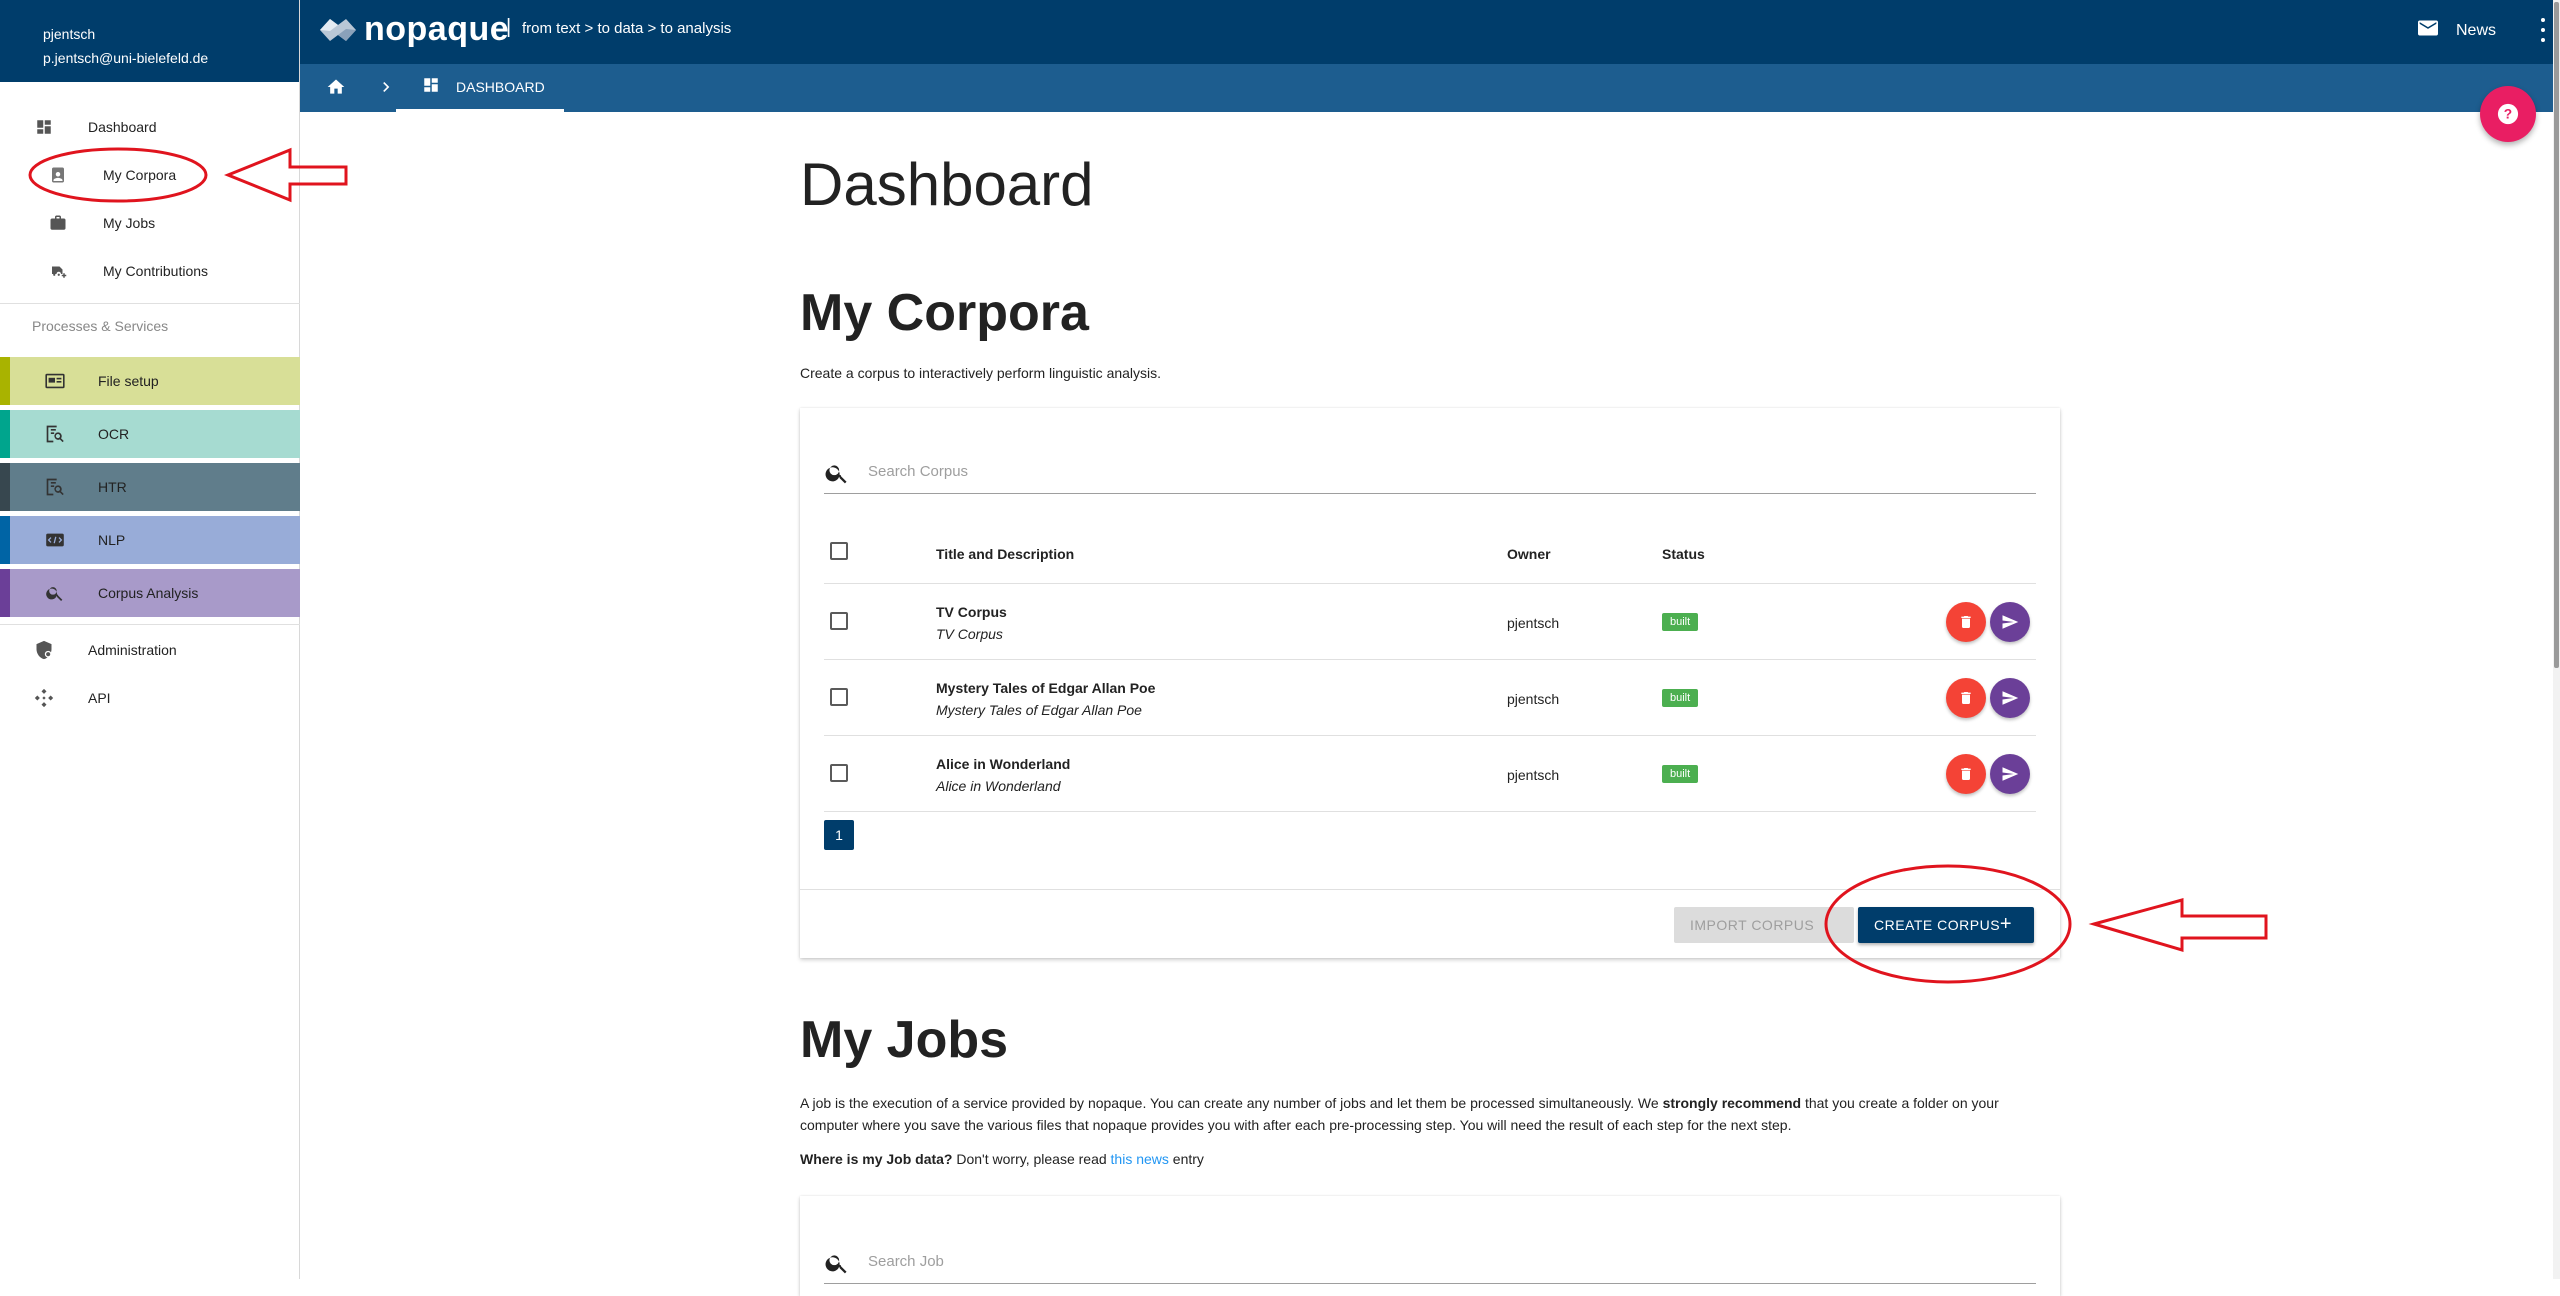  What do you see at coordinates (44, 698) in the screenshot?
I see `api-icon` at bounding box center [44, 698].